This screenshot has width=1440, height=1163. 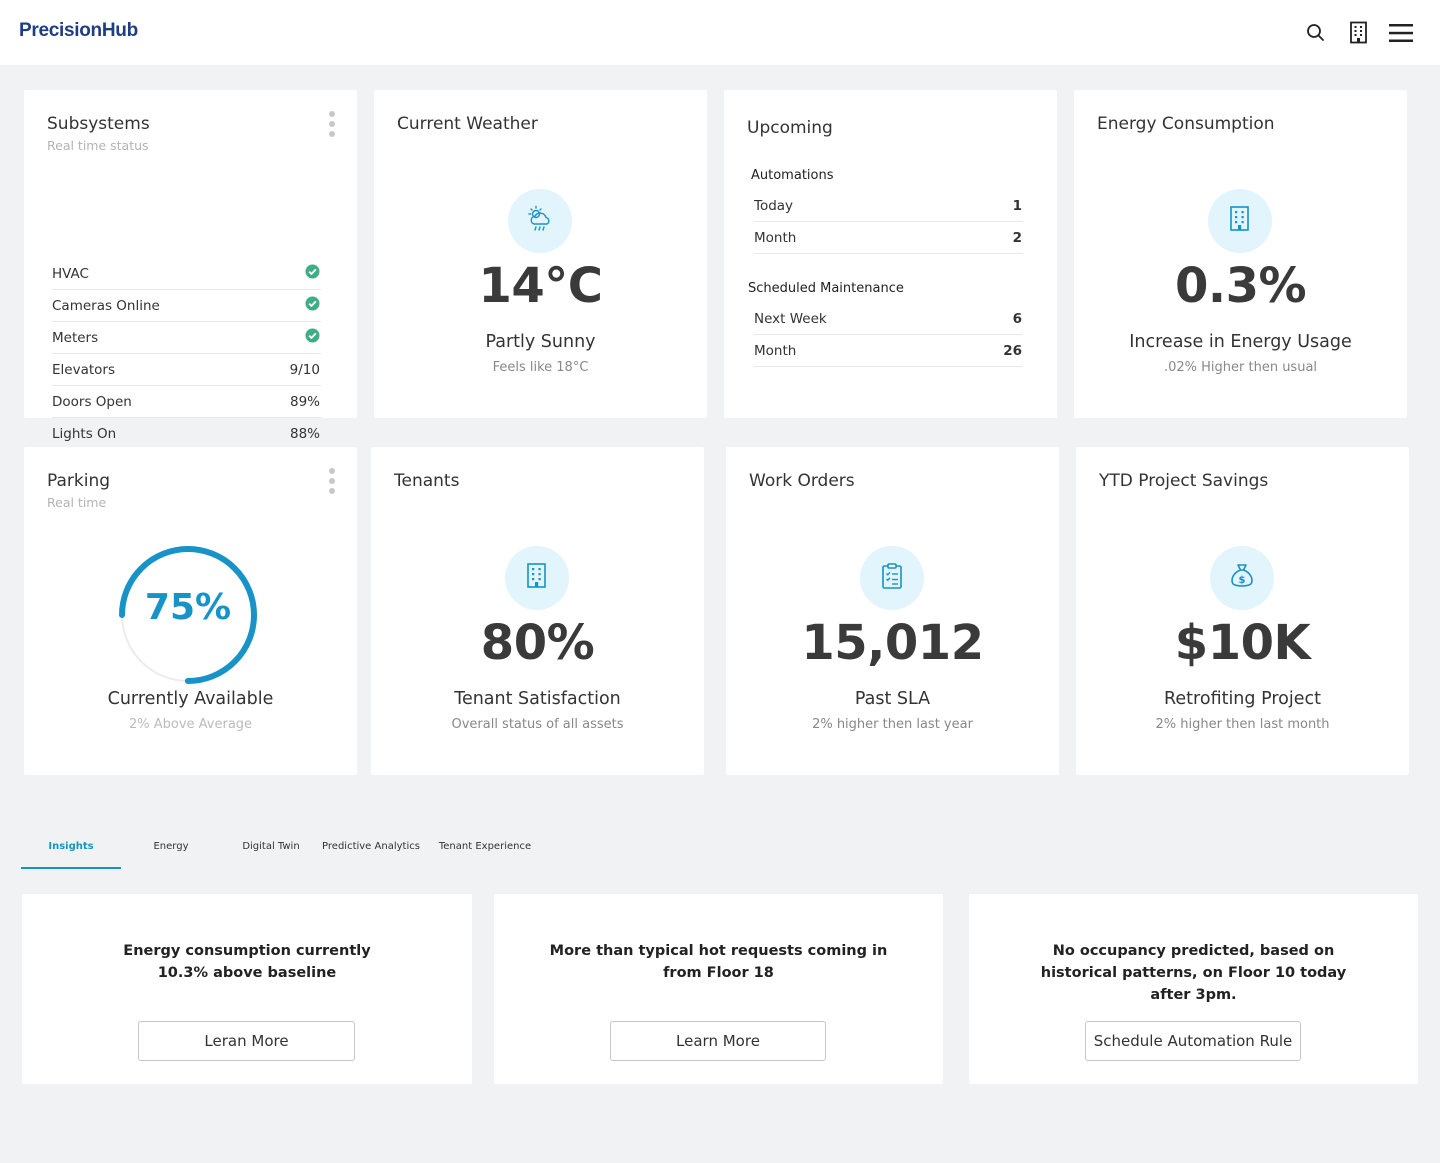 What do you see at coordinates (186, 274) in the screenshot?
I see `list-item: HVAC` at bounding box center [186, 274].